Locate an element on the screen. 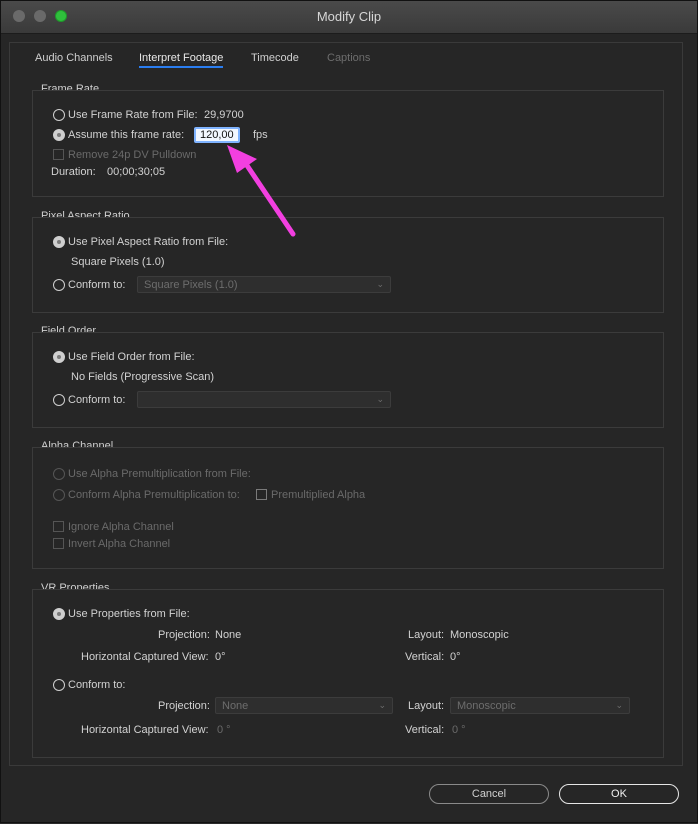 This screenshot has width=698, height=824. remove-pulldown-label: Remove 24p DV Pulldown is located at coordinates (132, 155).